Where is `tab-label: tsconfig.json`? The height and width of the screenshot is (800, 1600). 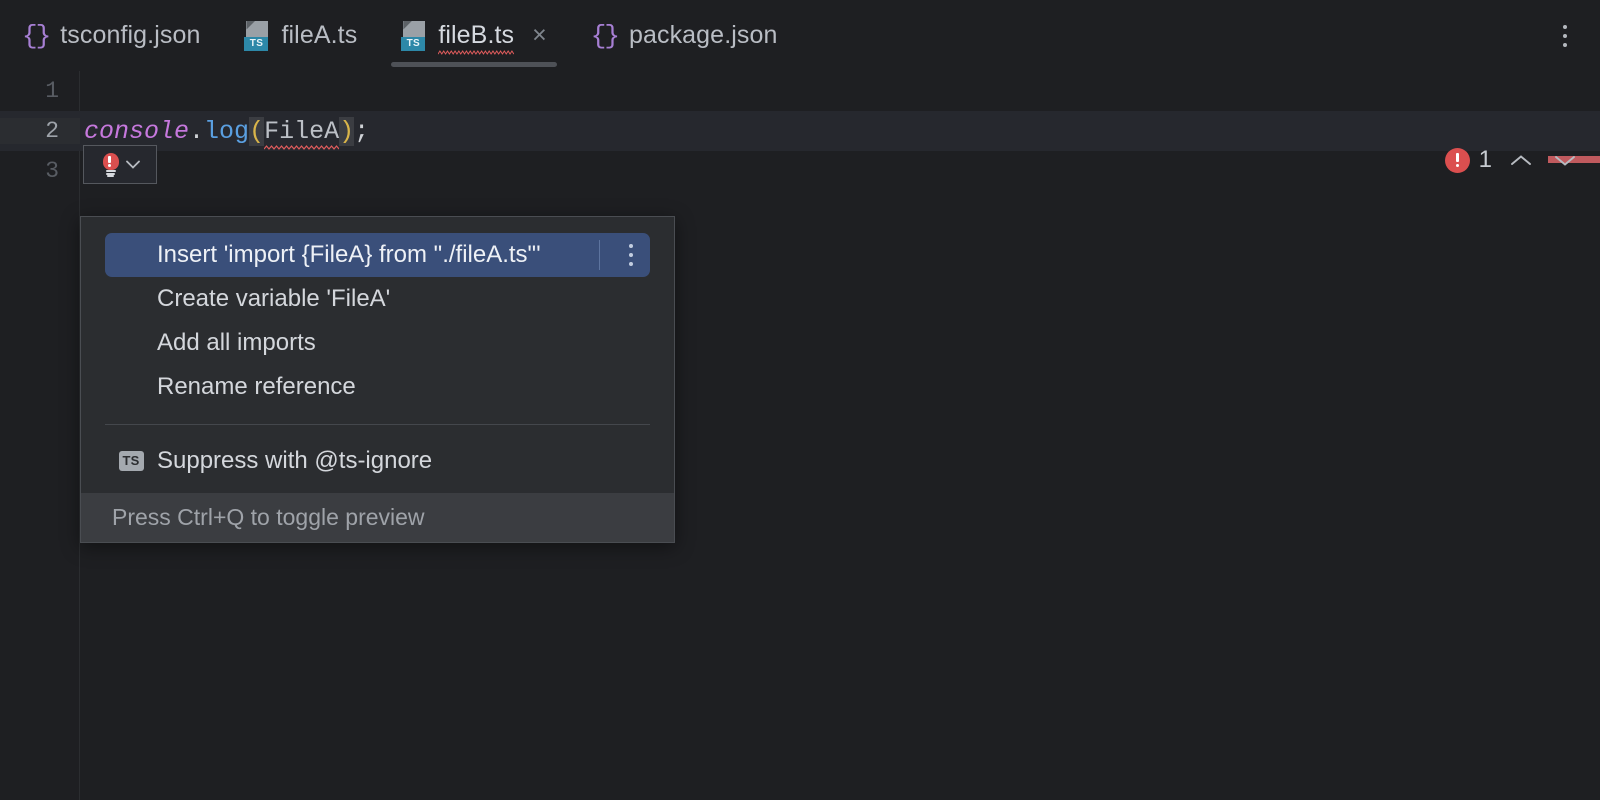 tab-label: tsconfig.json is located at coordinates (130, 35).